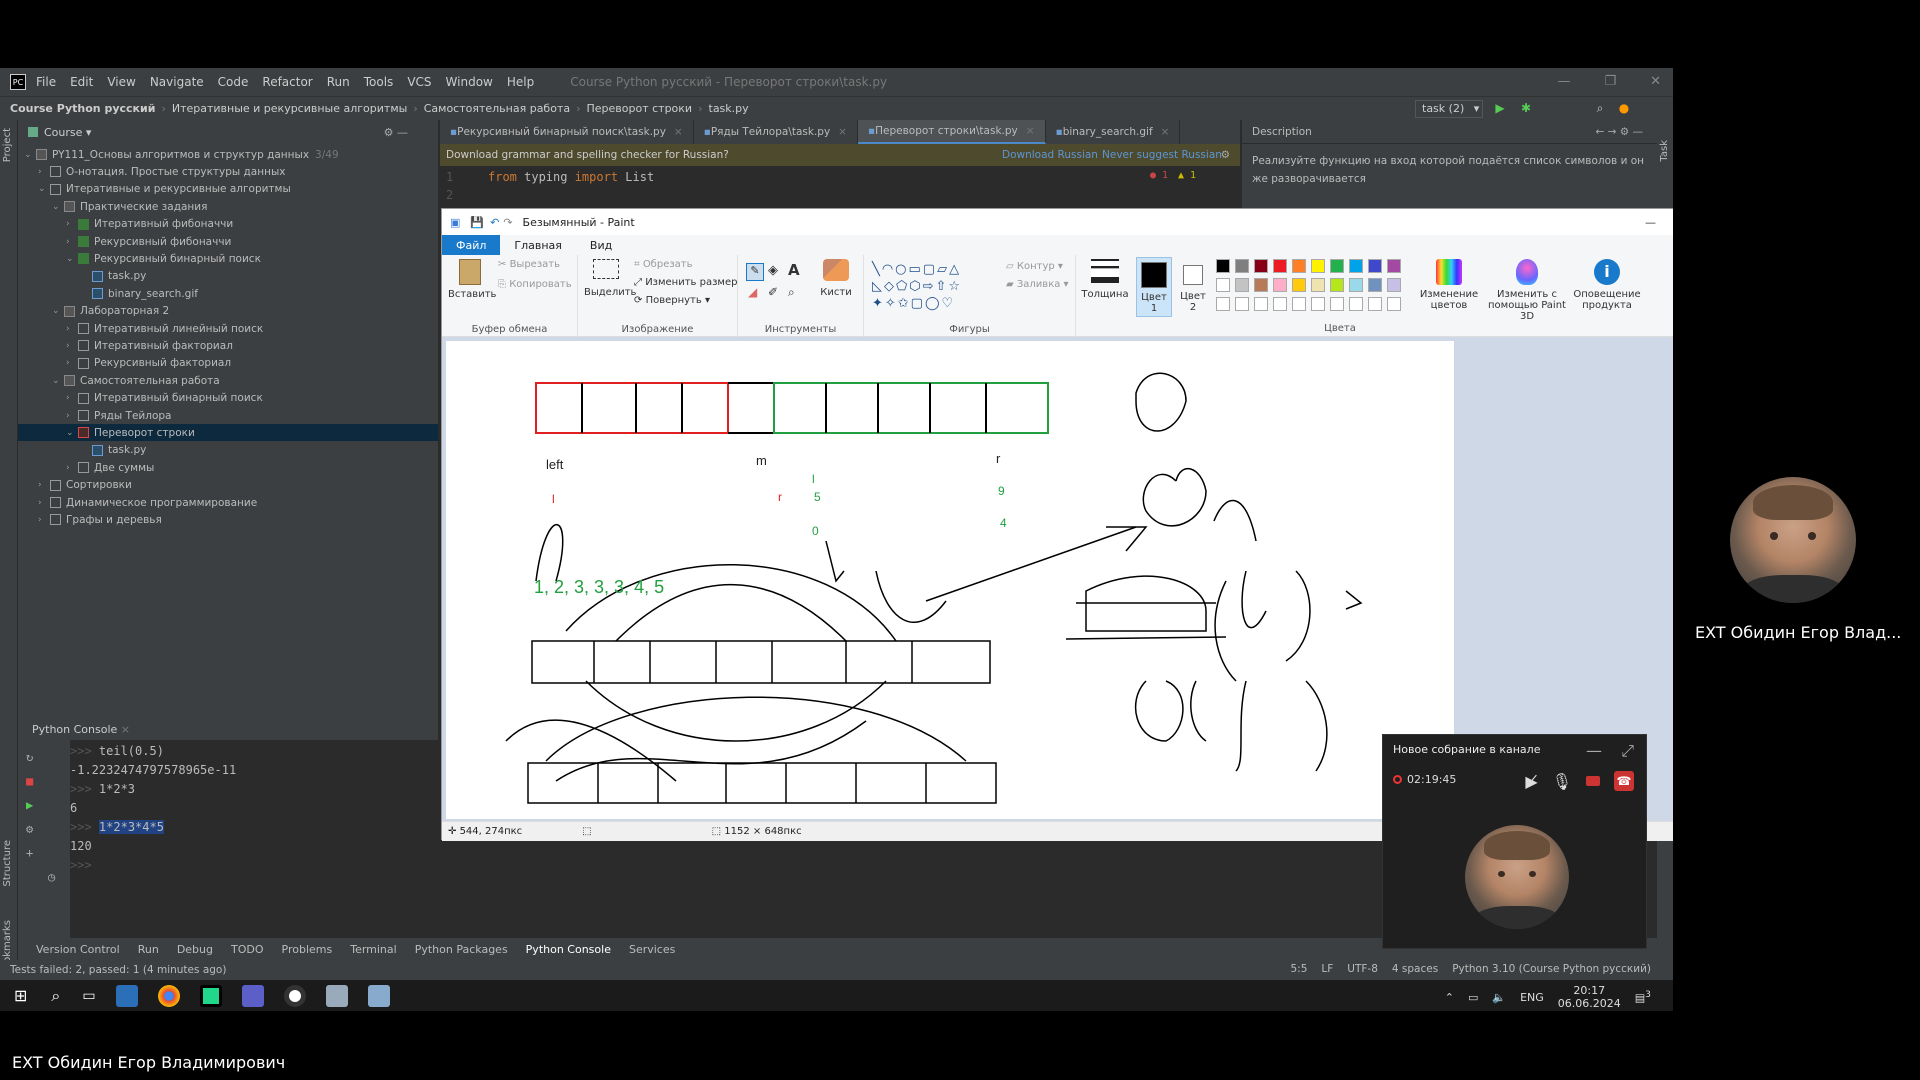  What do you see at coordinates (338, 82) in the screenshot?
I see `menu-run: Run` at bounding box center [338, 82].